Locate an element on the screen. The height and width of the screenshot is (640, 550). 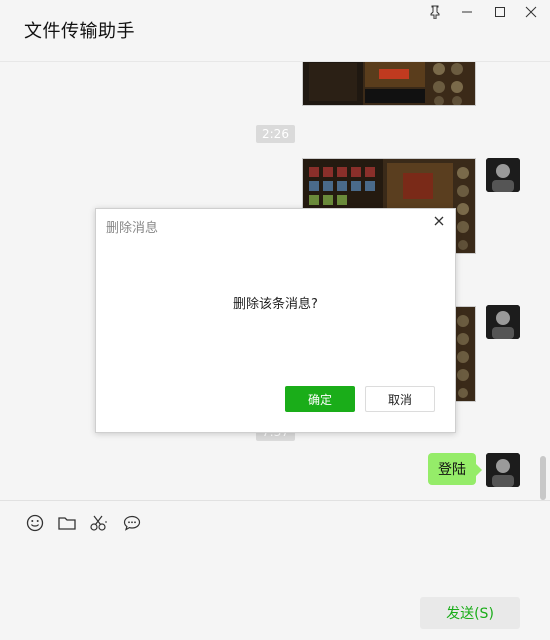
dialog-title: 删除消息 is located at coordinates (132, 228).